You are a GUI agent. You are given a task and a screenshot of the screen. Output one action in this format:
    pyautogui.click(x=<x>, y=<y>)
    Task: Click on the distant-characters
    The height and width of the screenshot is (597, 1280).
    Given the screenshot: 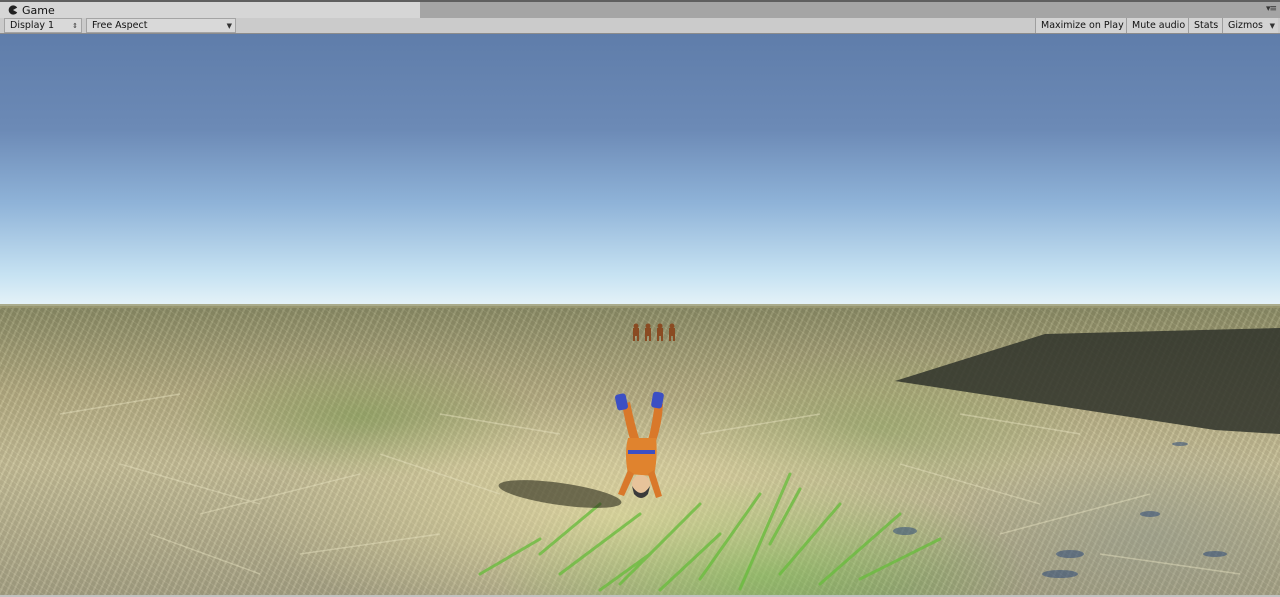 What is the action you would take?
    pyautogui.click(x=654, y=332)
    